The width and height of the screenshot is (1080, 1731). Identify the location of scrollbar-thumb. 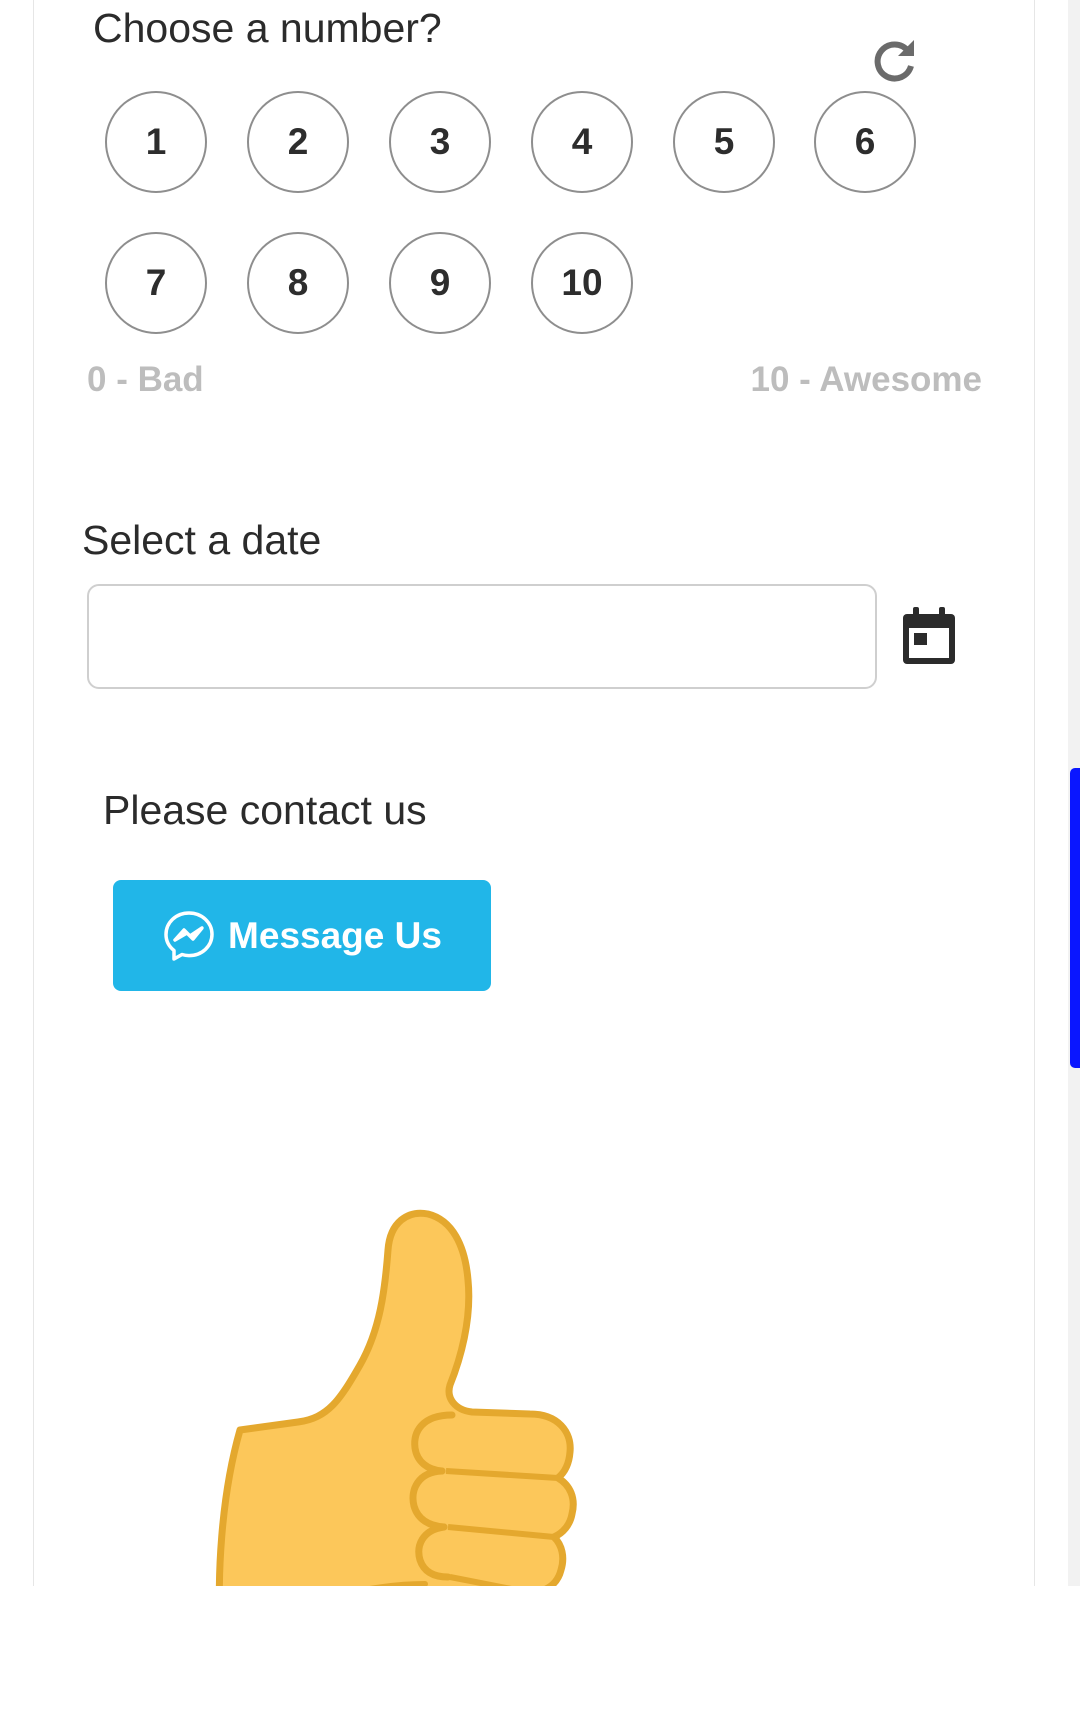
(1075, 918).